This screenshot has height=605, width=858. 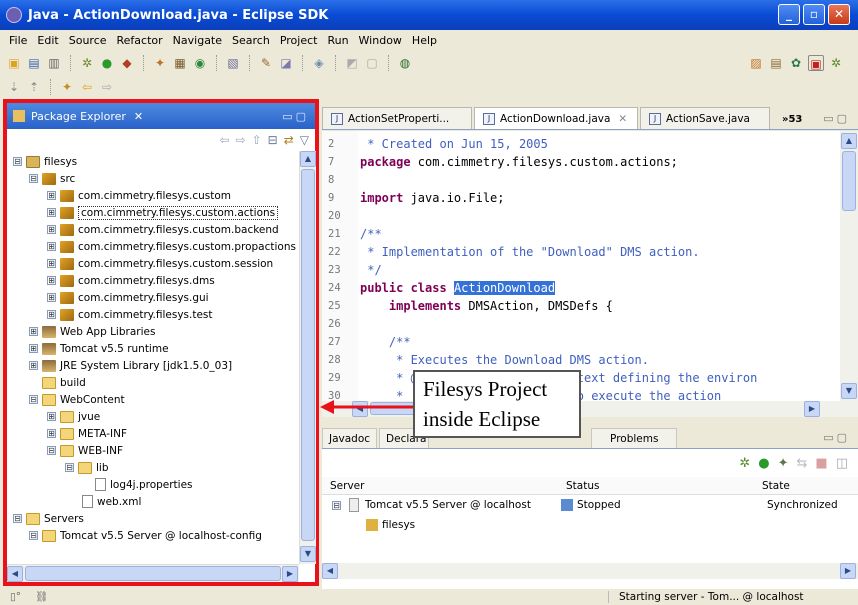 What do you see at coordinates (654, 486) in the screenshot?
I see `column-status: Status` at bounding box center [654, 486].